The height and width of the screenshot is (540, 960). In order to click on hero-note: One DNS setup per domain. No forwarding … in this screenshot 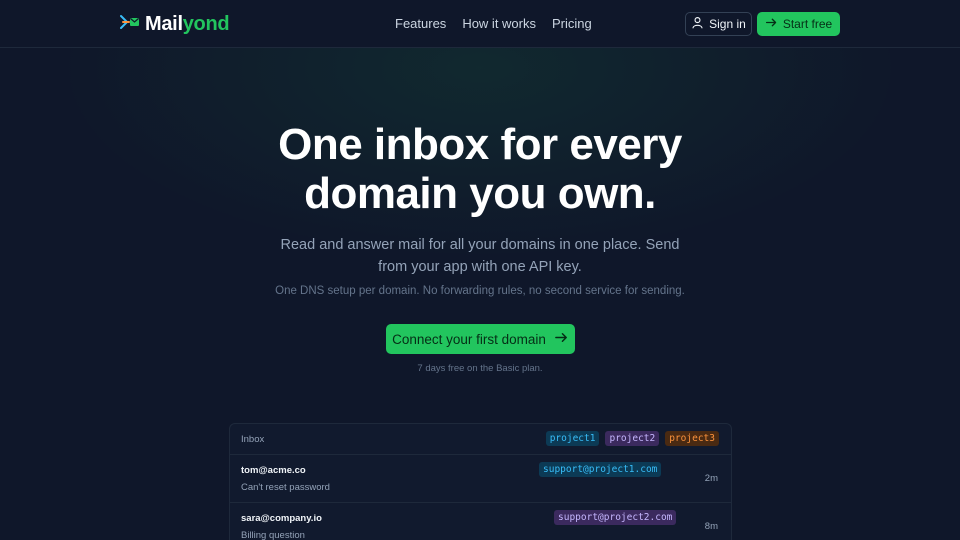, I will do `click(480, 291)`.